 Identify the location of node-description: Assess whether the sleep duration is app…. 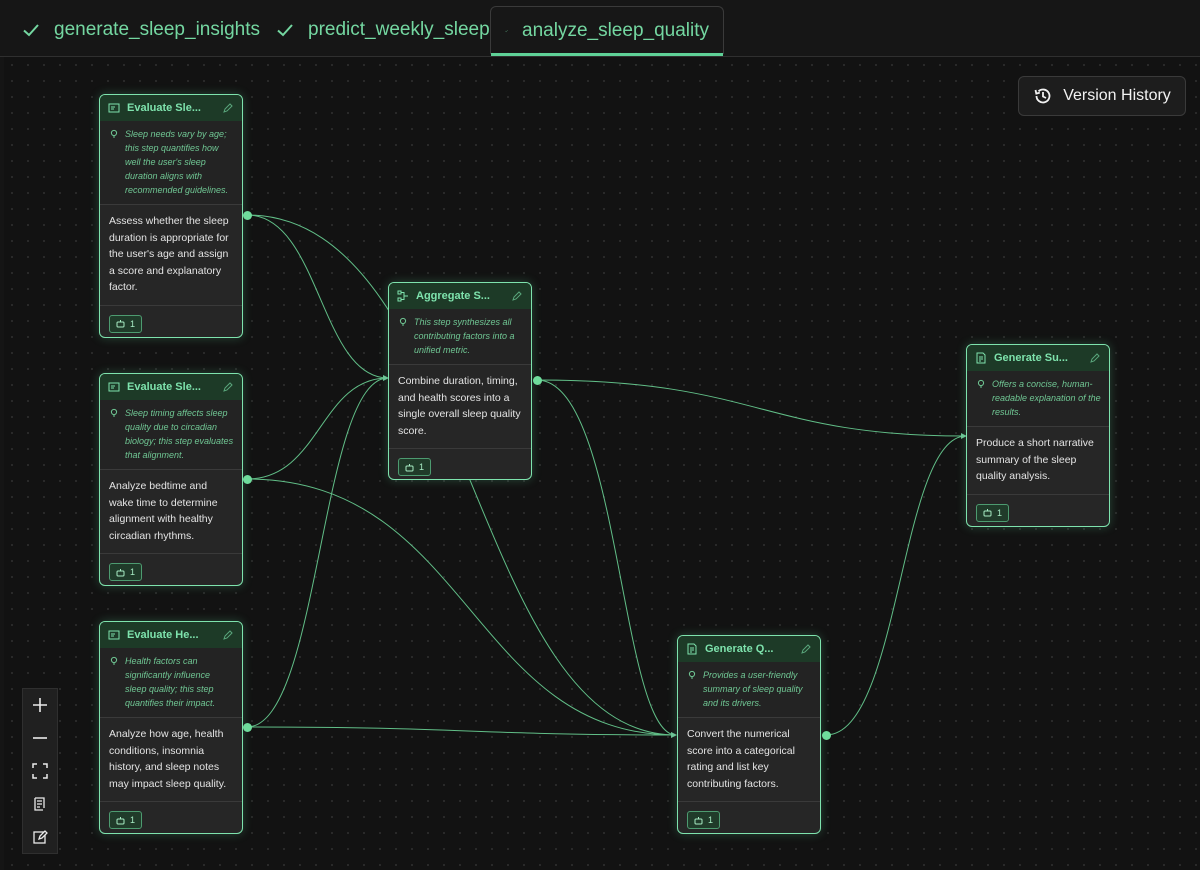
(171, 255).